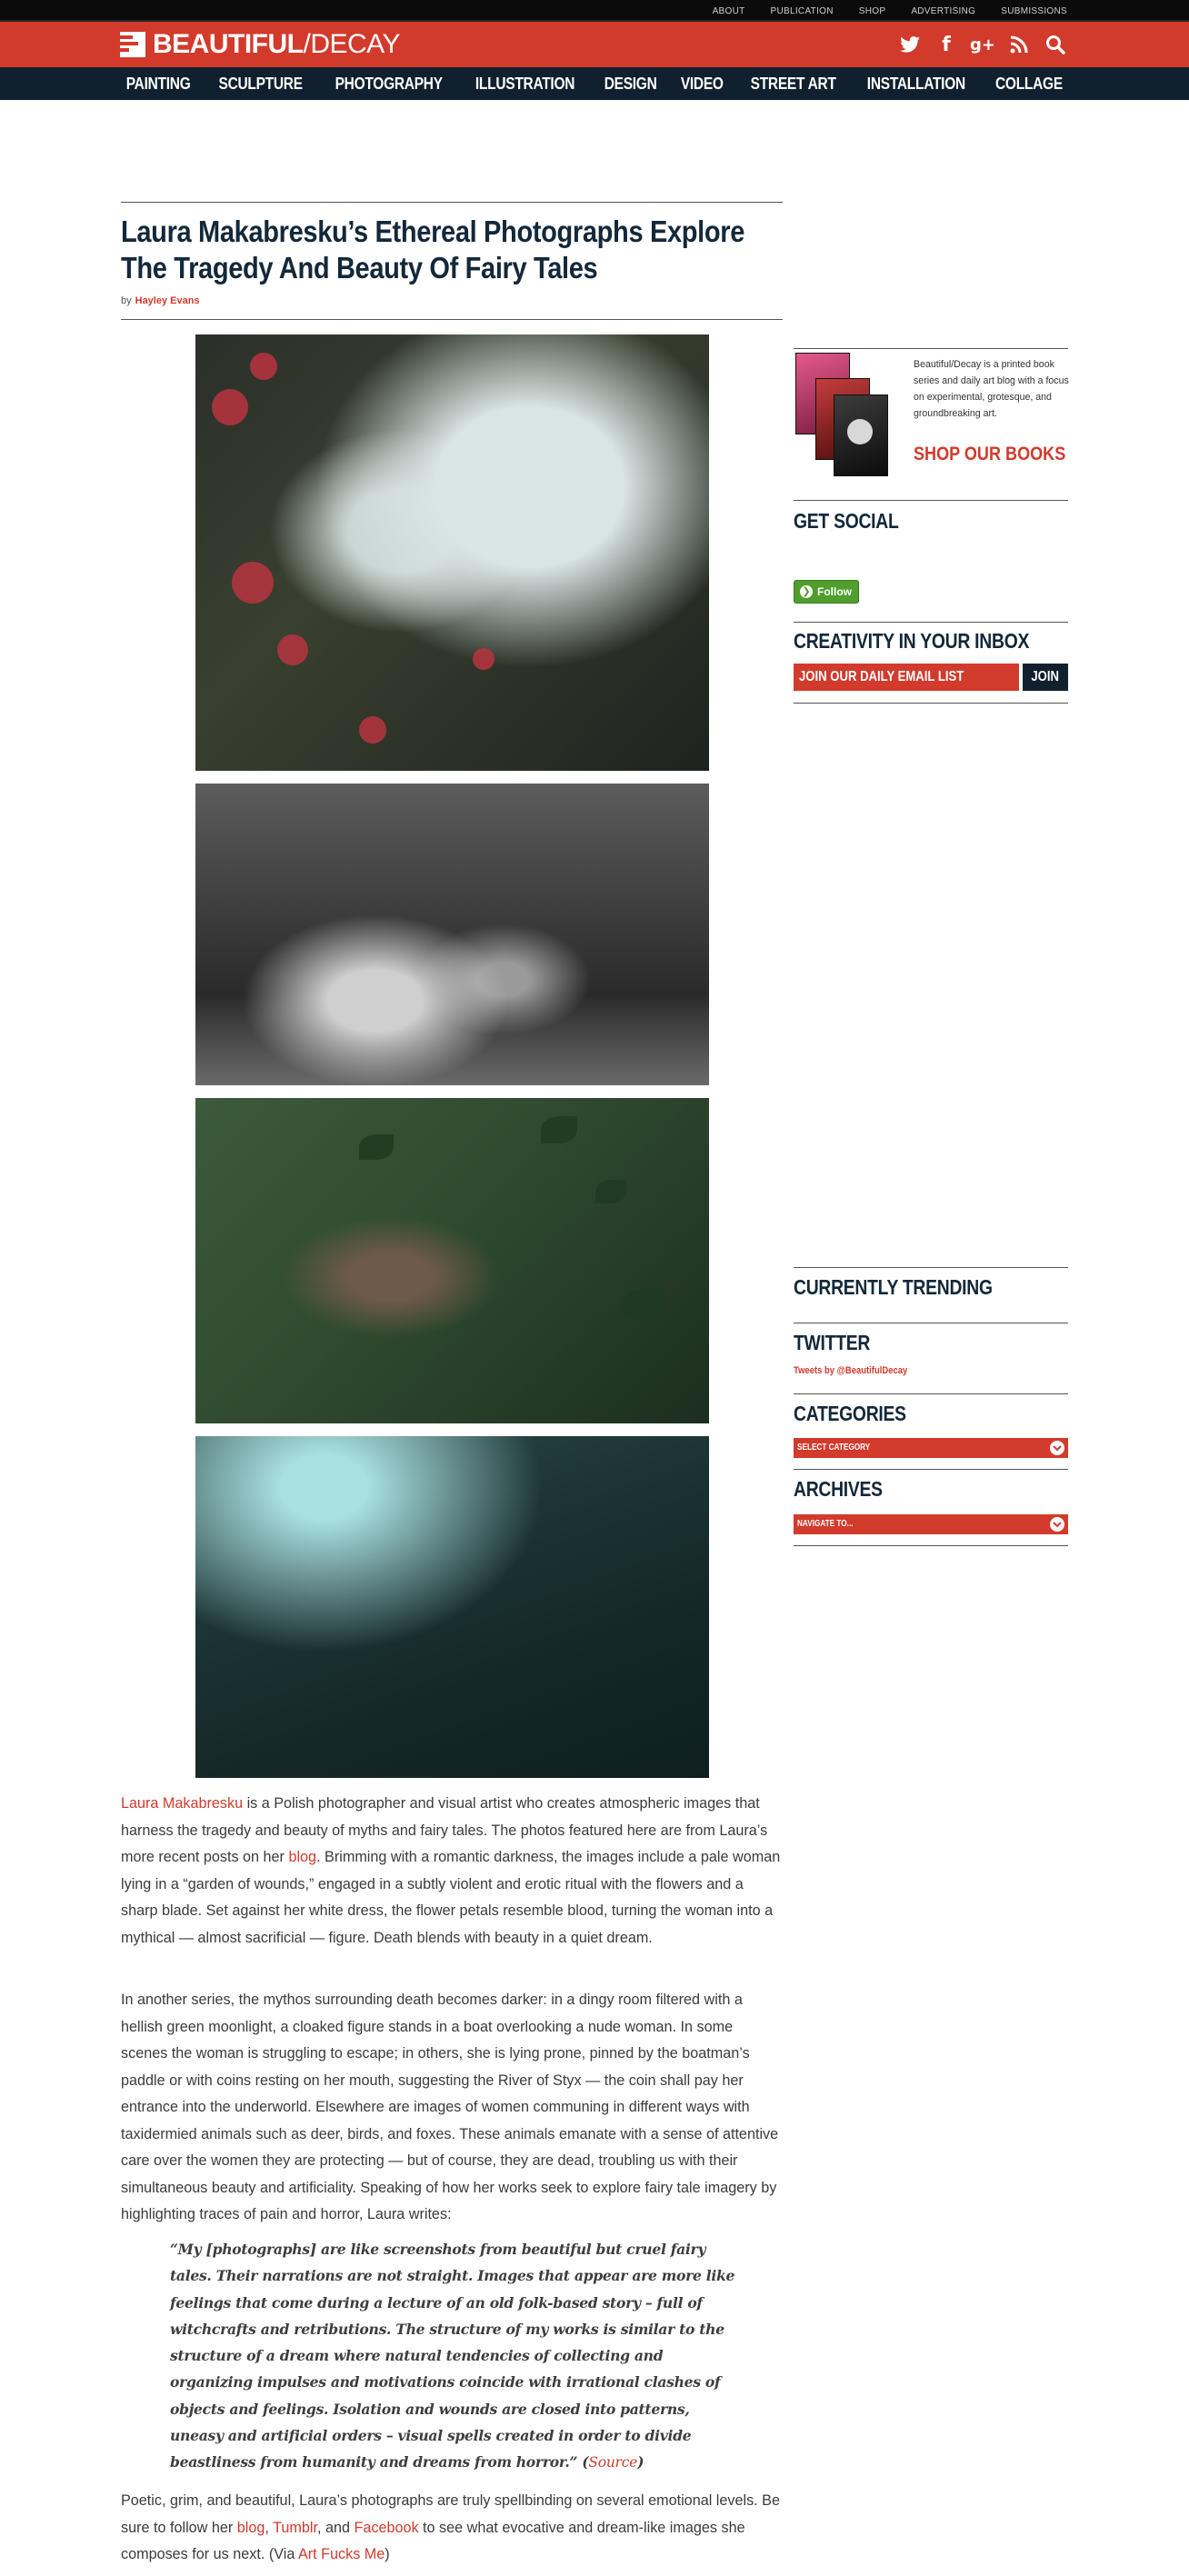 The width and height of the screenshot is (1189, 2576). What do you see at coordinates (335, 2527) in the screenshot?
I see `separator: , and` at bounding box center [335, 2527].